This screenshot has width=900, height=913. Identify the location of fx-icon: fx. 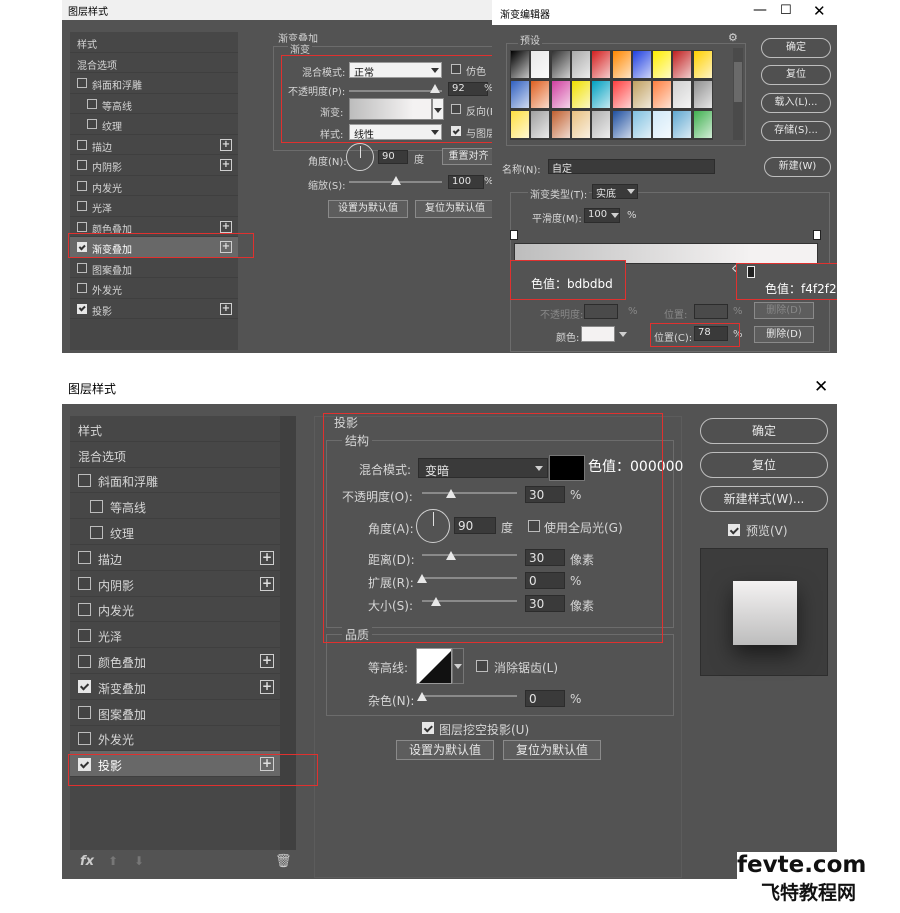
(87, 861).